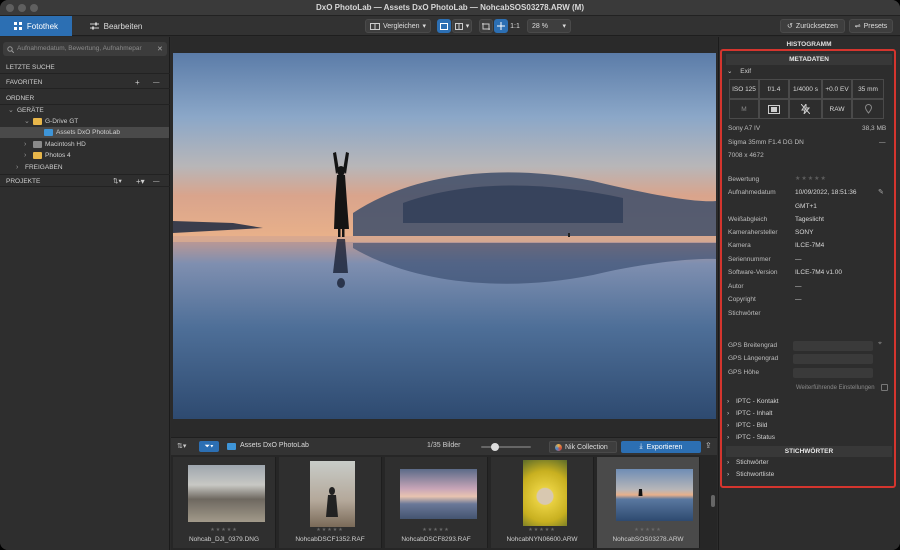 Image resolution: width=900 pixels, height=550 pixels. Describe the element at coordinates (140, 181) in the screenshot. I see `add-project-icon: +▾` at that location.